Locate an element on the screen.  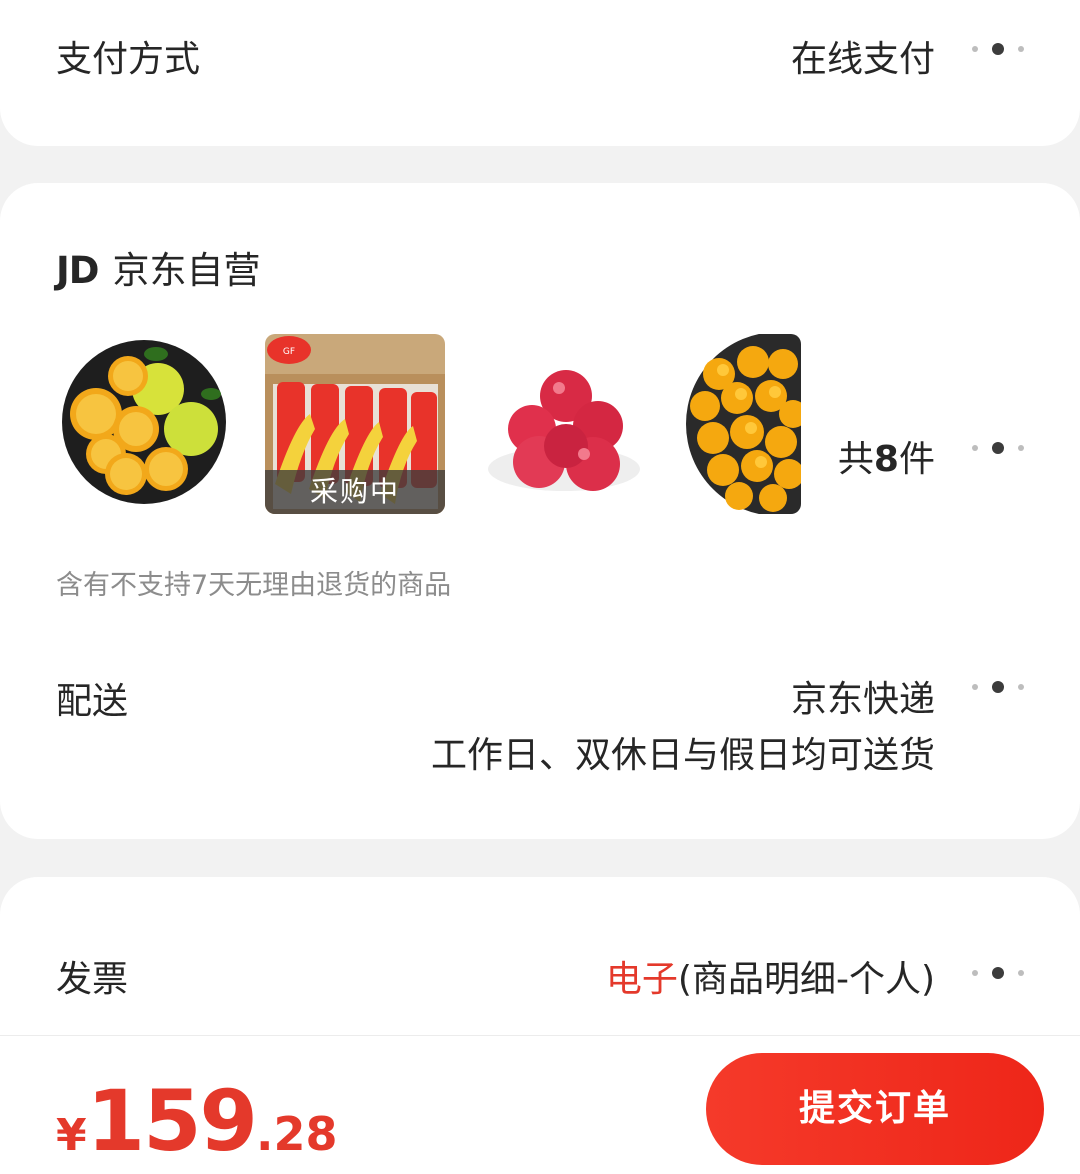
jd-logo: JD is located at coordinates (77, 270).